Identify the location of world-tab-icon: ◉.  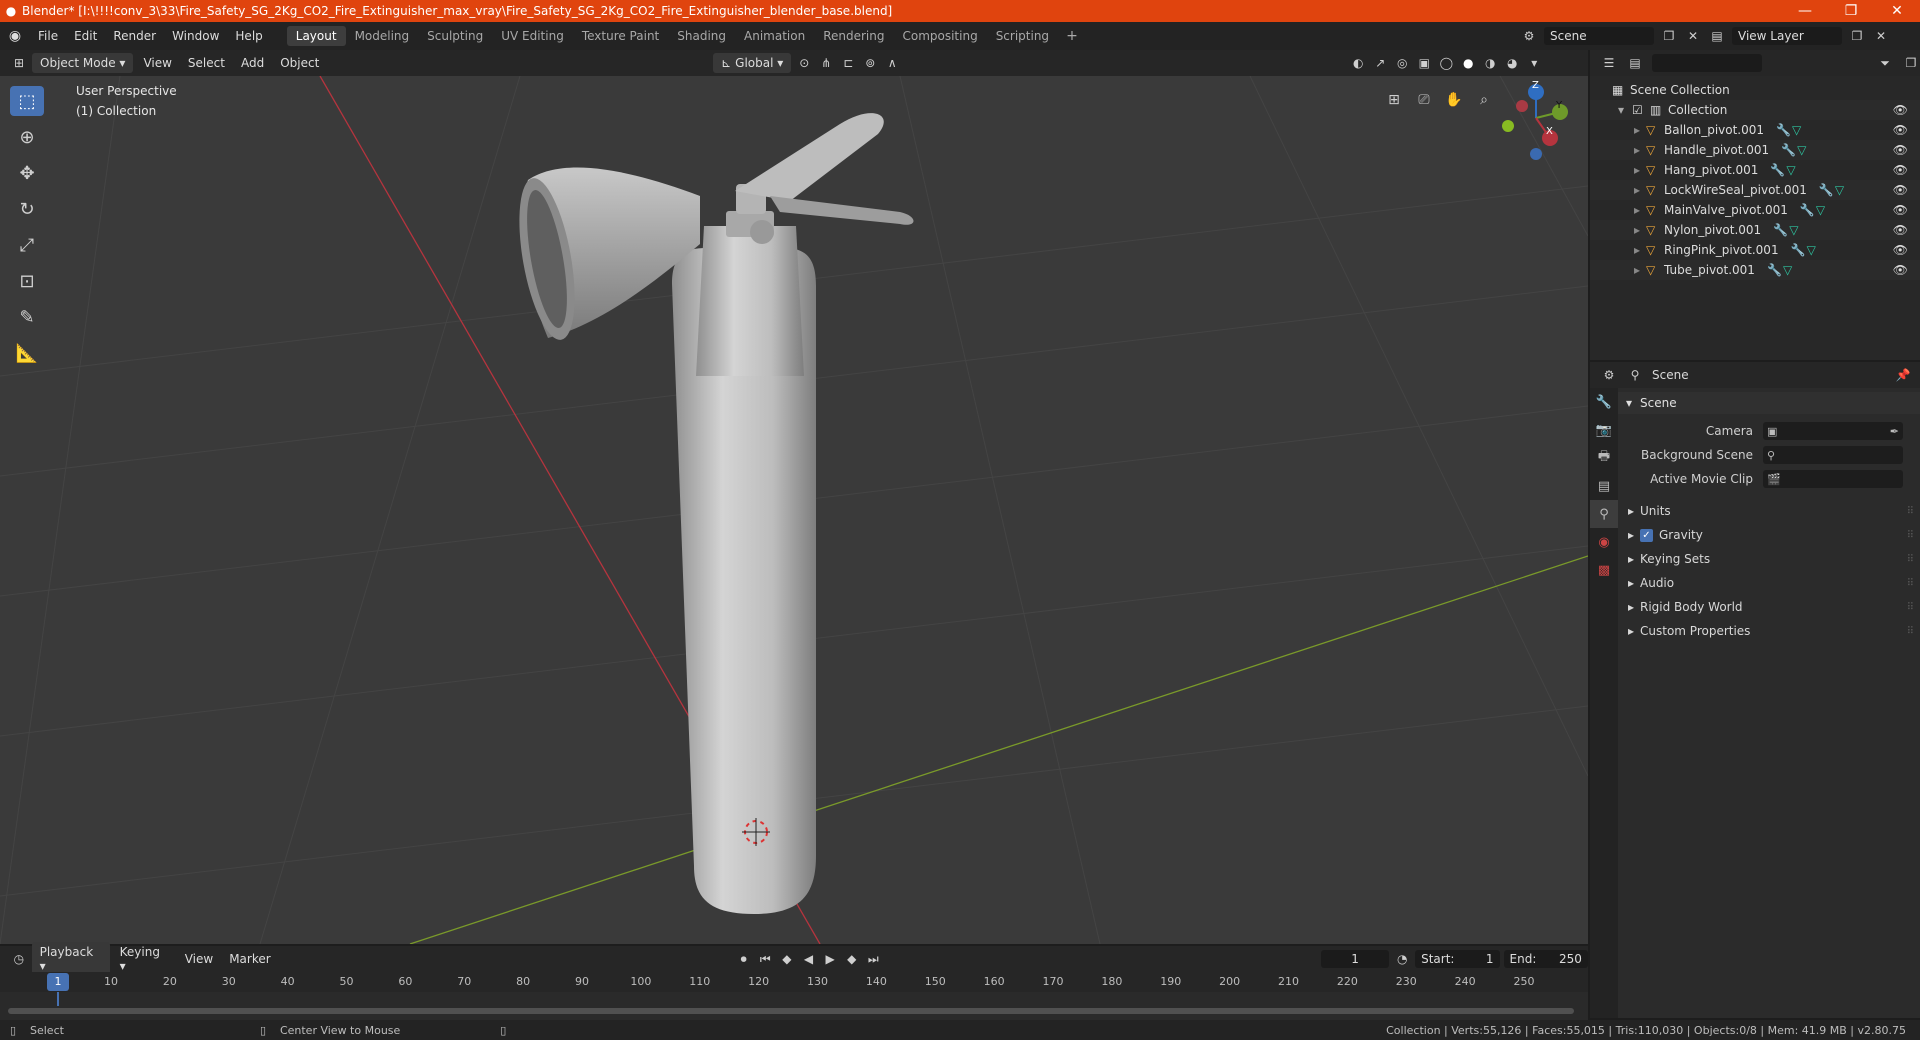
(1604, 542).